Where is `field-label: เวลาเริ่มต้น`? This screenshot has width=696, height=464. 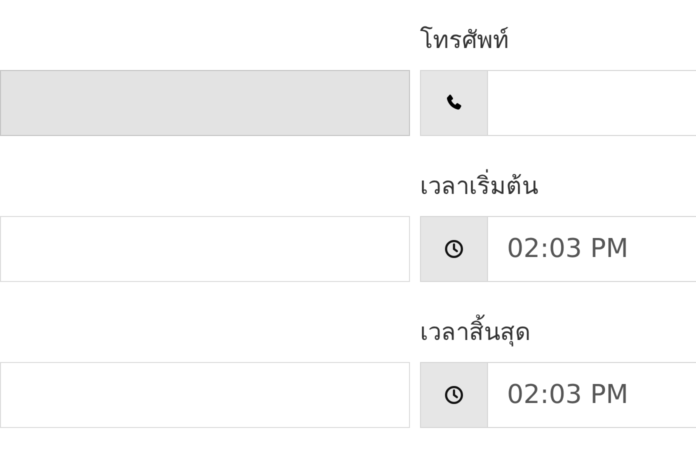
field-label: เวลาเริ่มต้น is located at coordinates (479, 186).